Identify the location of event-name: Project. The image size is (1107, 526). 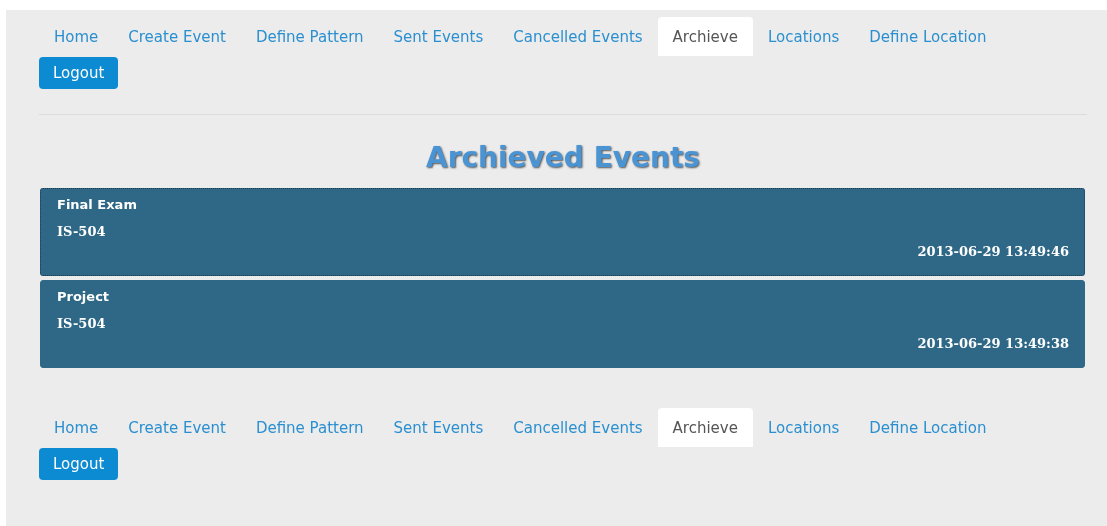
(84, 297).